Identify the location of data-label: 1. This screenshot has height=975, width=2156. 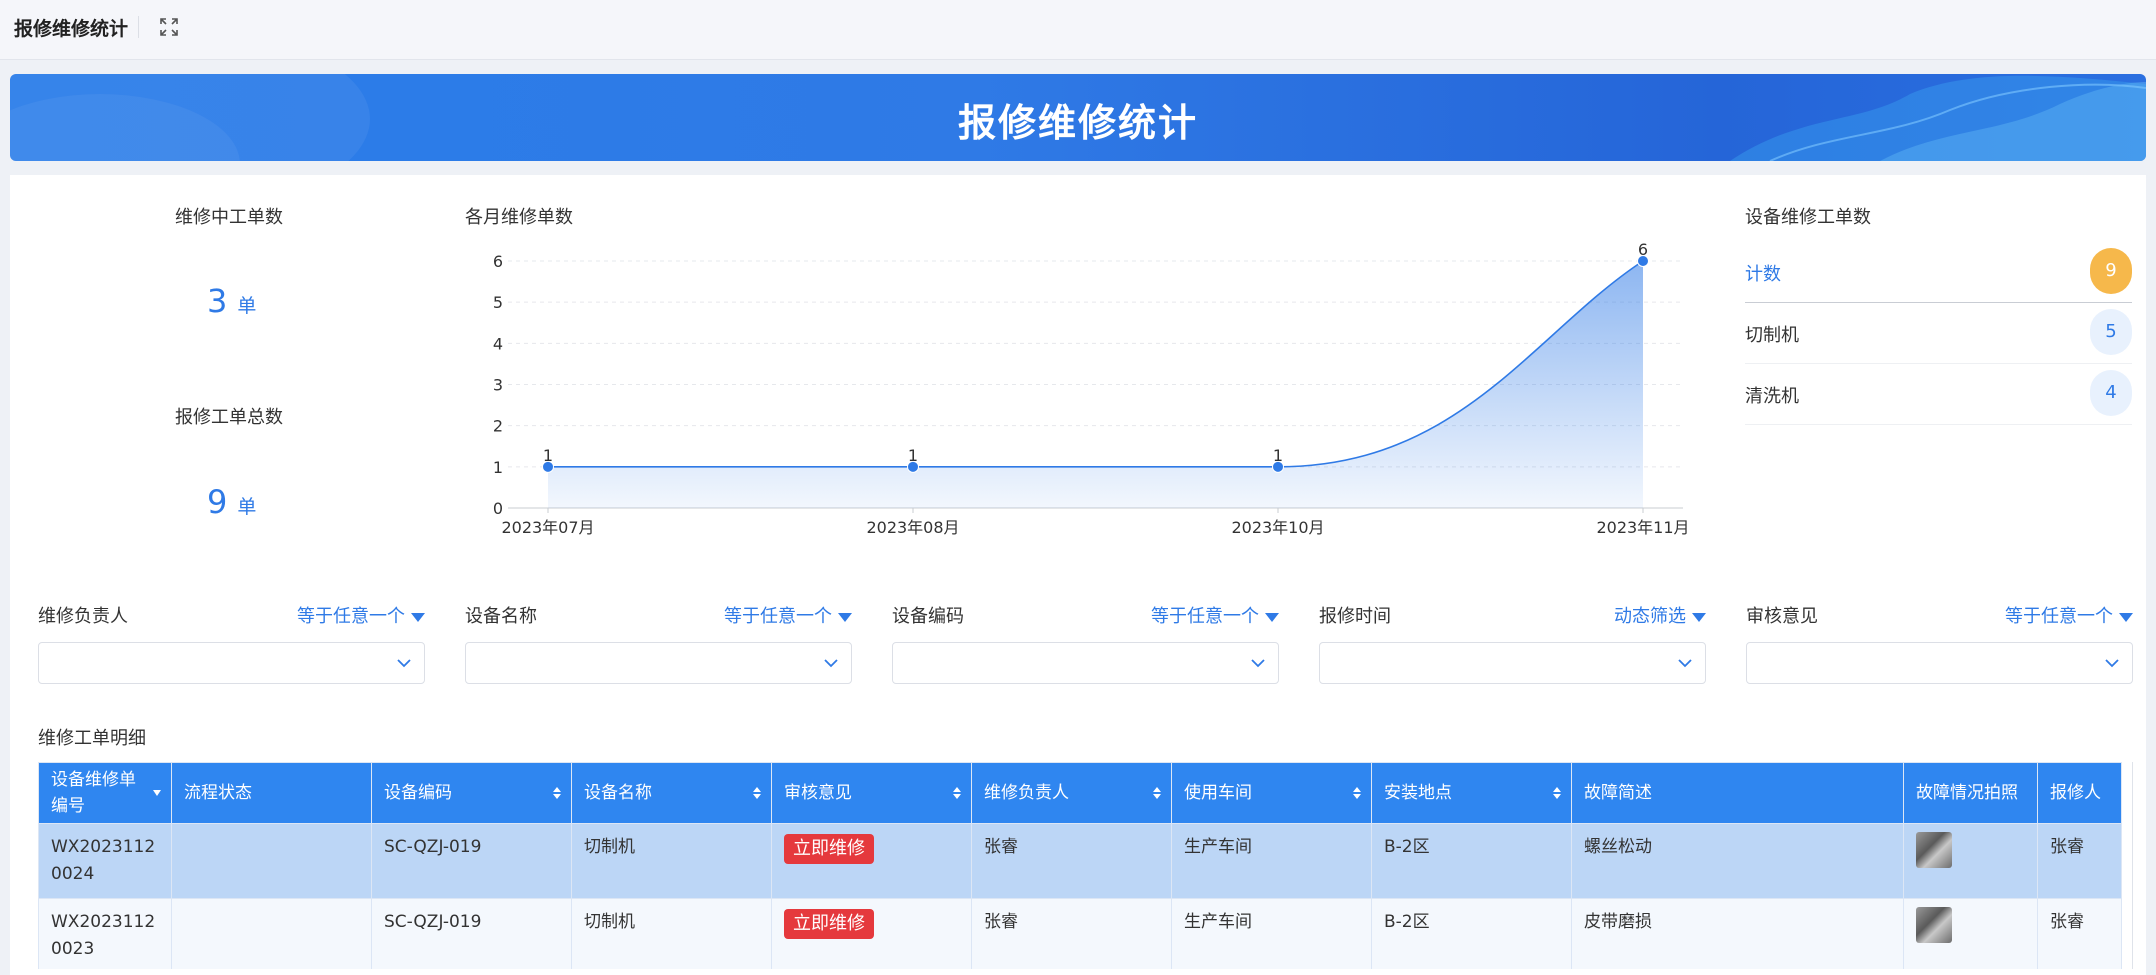
(913, 455).